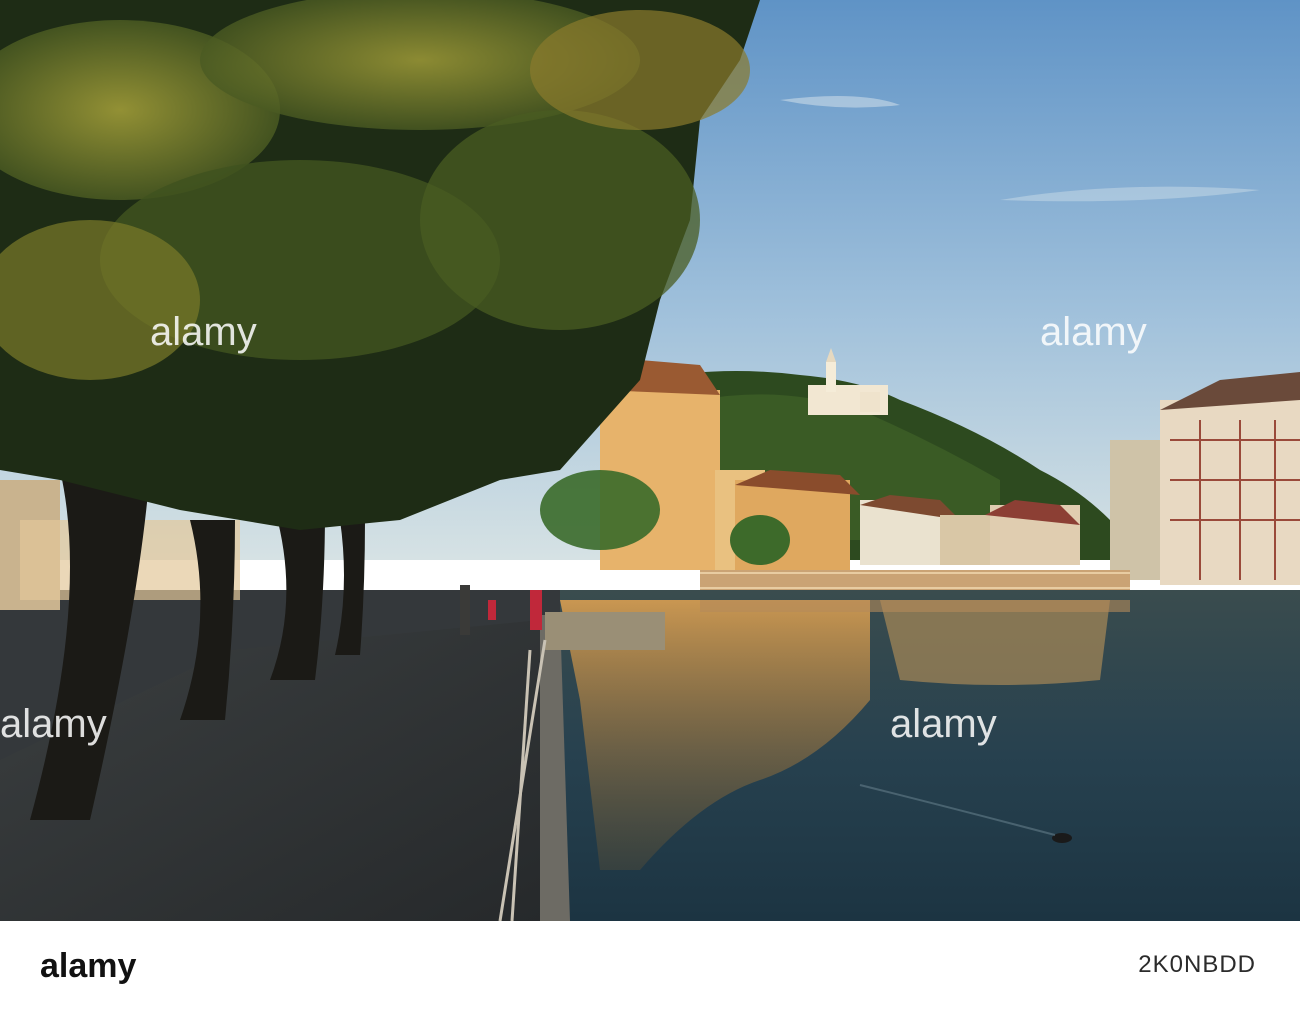  What do you see at coordinates (995, 642) in the screenshot?
I see `golden-reflection` at bounding box center [995, 642].